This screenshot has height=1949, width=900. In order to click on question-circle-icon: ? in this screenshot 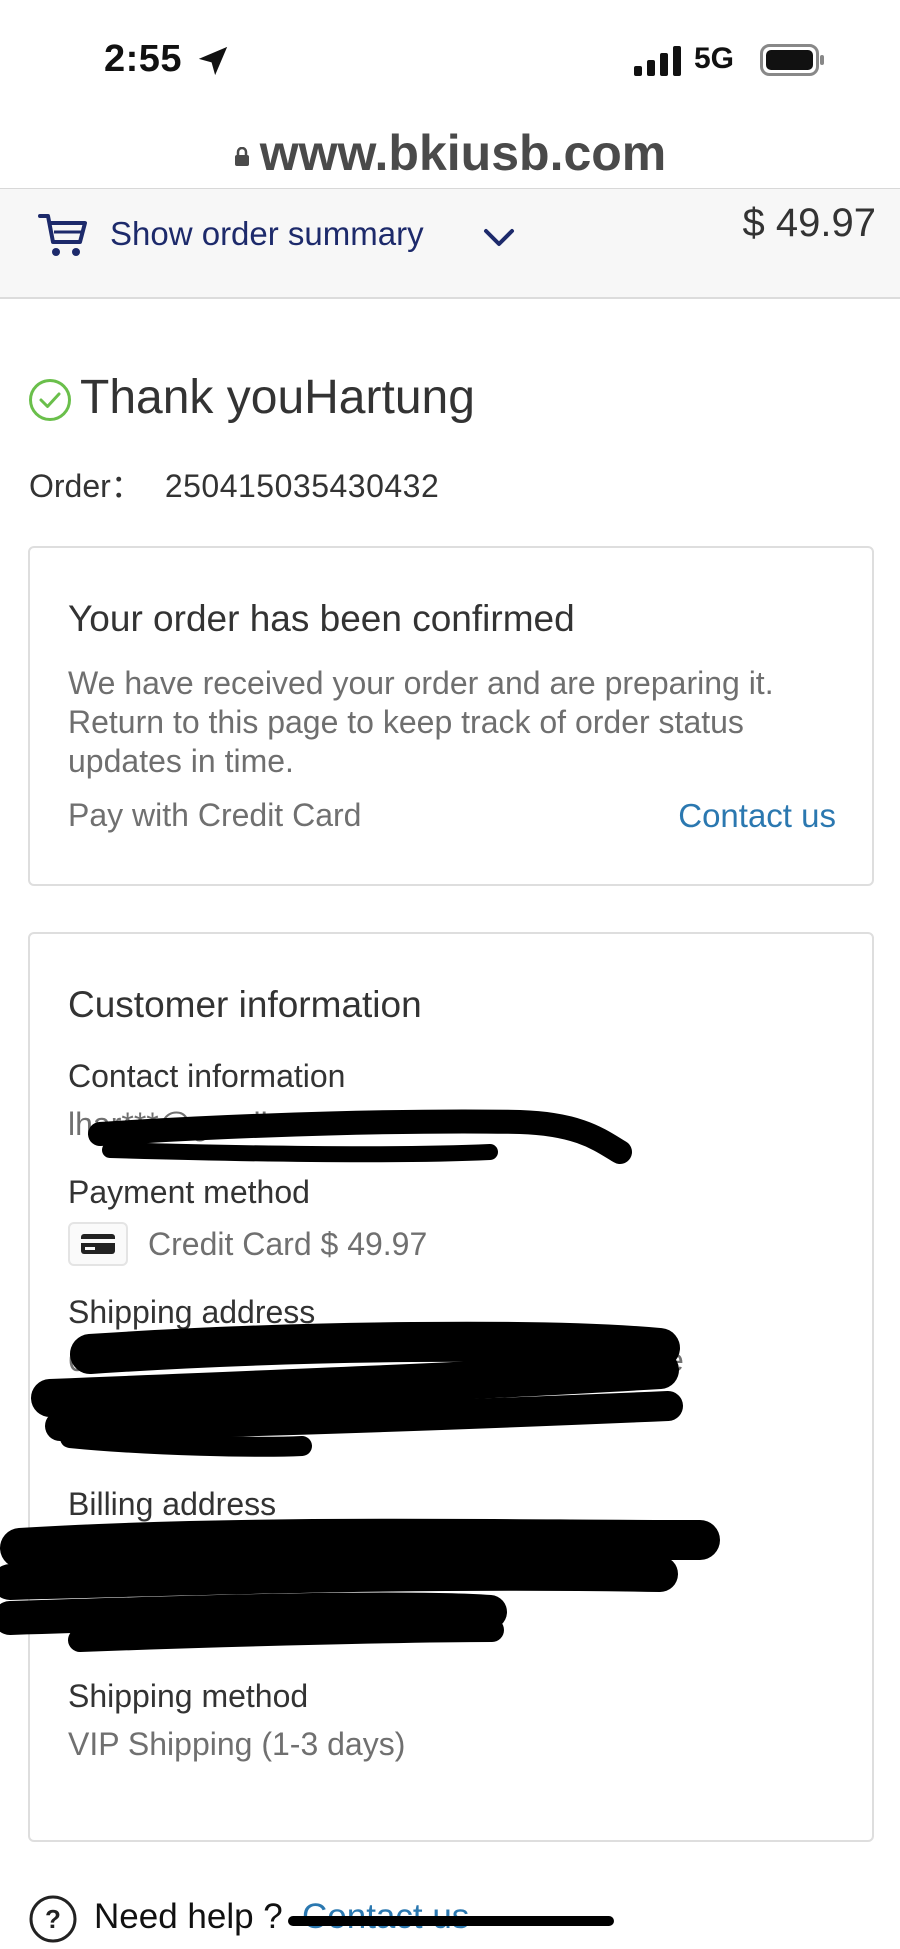, I will do `click(53, 1919)`.